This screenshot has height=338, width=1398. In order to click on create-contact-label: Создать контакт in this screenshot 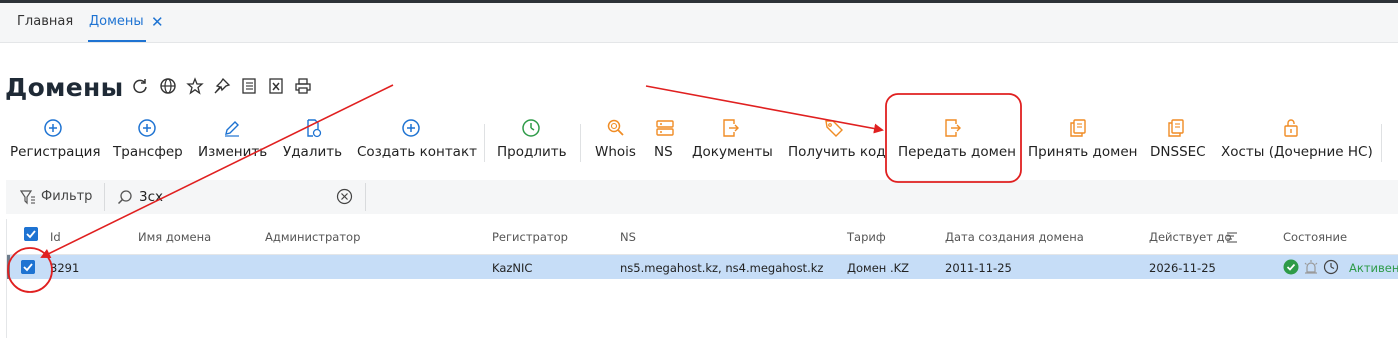, I will do `click(417, 152)`.